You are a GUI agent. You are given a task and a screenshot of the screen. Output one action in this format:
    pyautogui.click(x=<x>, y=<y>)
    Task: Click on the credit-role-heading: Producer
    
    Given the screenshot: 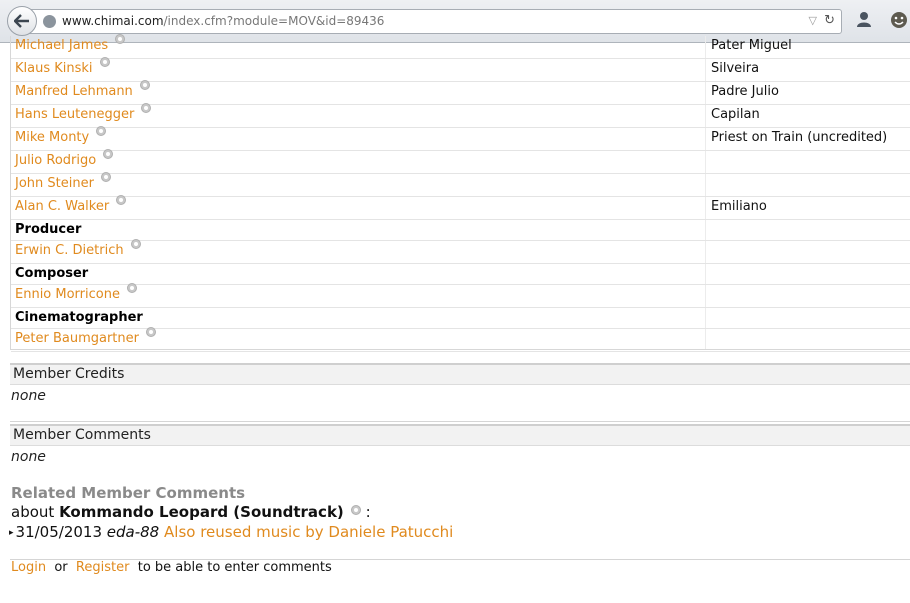 What is the action you would take?
    pyautogui.click(x=48, y=229)
    